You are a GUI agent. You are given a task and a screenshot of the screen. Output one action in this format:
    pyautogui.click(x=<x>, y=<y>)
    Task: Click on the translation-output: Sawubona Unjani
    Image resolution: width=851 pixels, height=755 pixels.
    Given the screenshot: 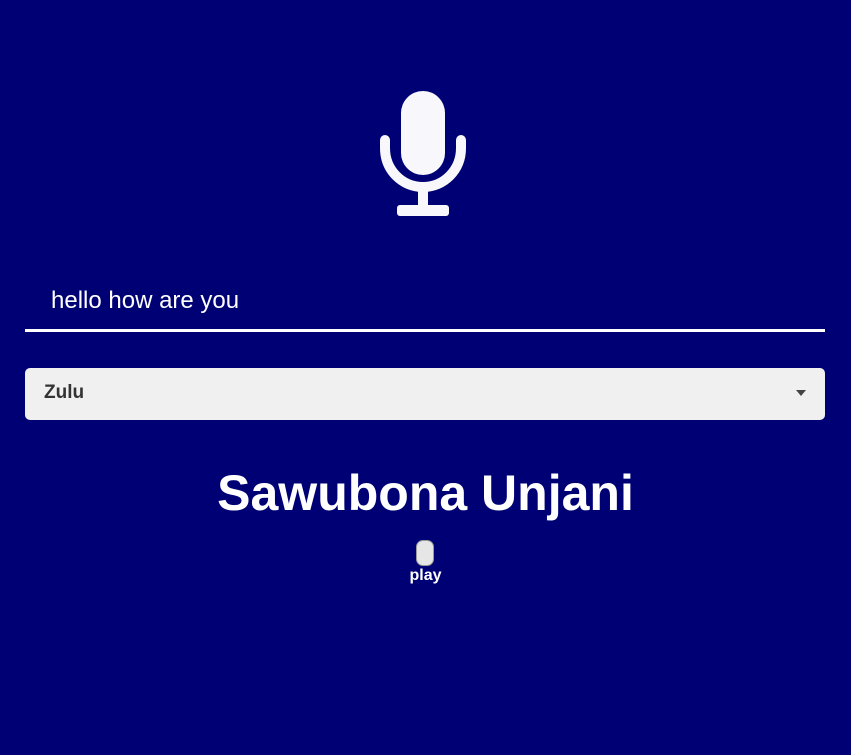 What is the action you would take?
    pyautogui.click(x=425, y=493)
    